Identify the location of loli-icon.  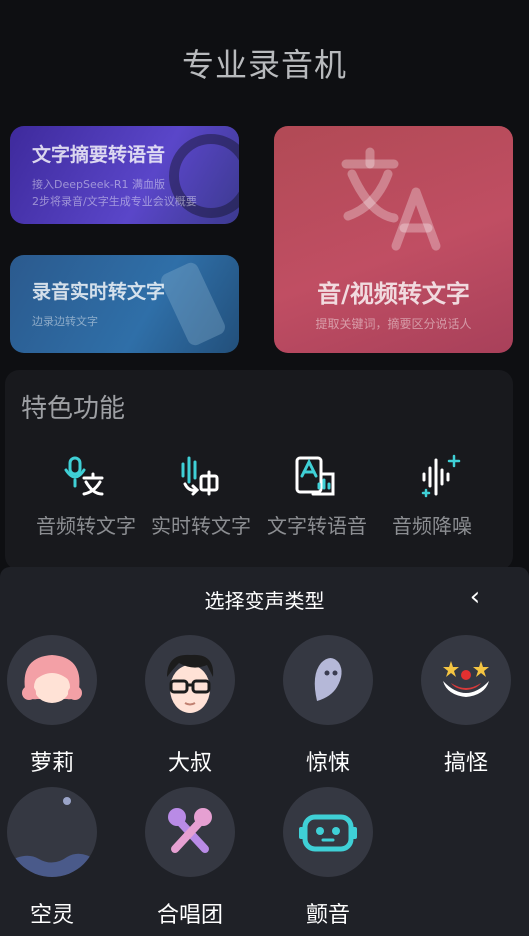
(52, 680).